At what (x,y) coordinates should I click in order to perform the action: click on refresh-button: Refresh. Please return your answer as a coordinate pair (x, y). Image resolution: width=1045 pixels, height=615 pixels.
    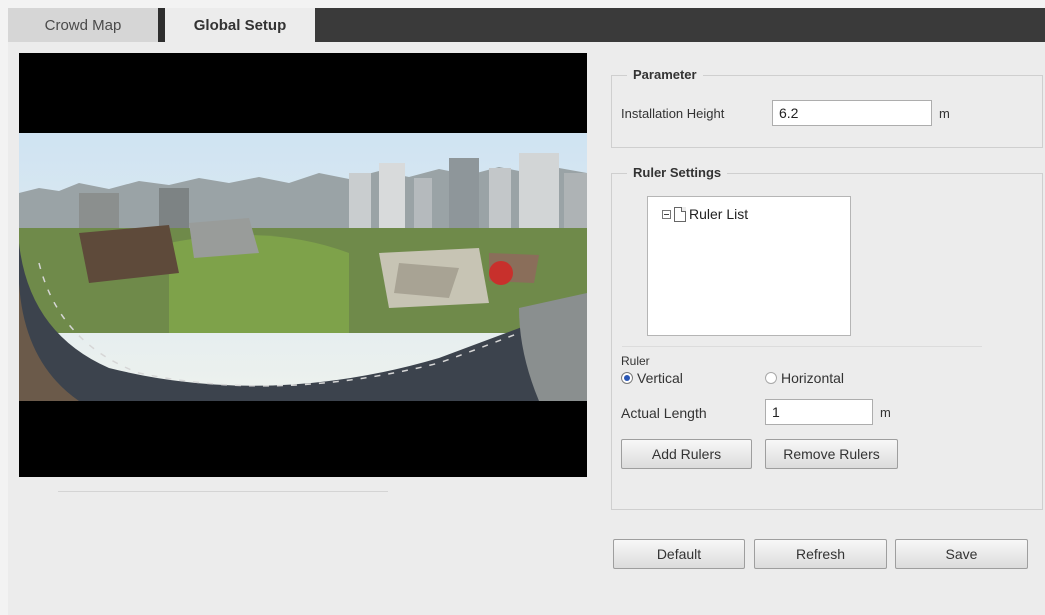
    Looking at the image, I should click on (820, 554).